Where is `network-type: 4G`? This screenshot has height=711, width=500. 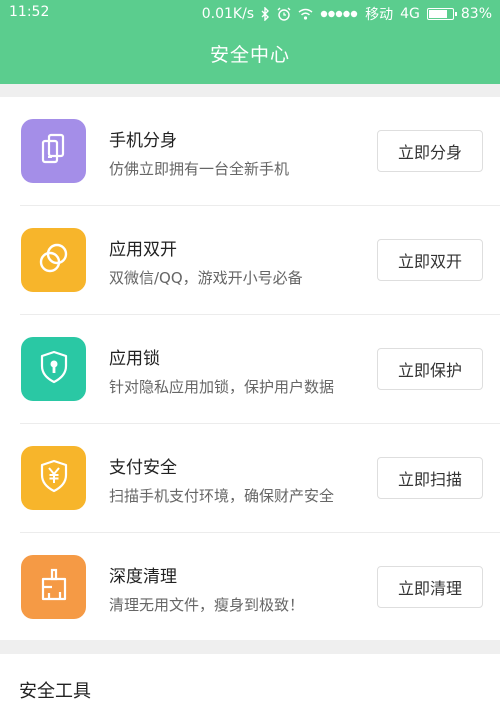 network-type: 4G is located at coordinates (410, 14).